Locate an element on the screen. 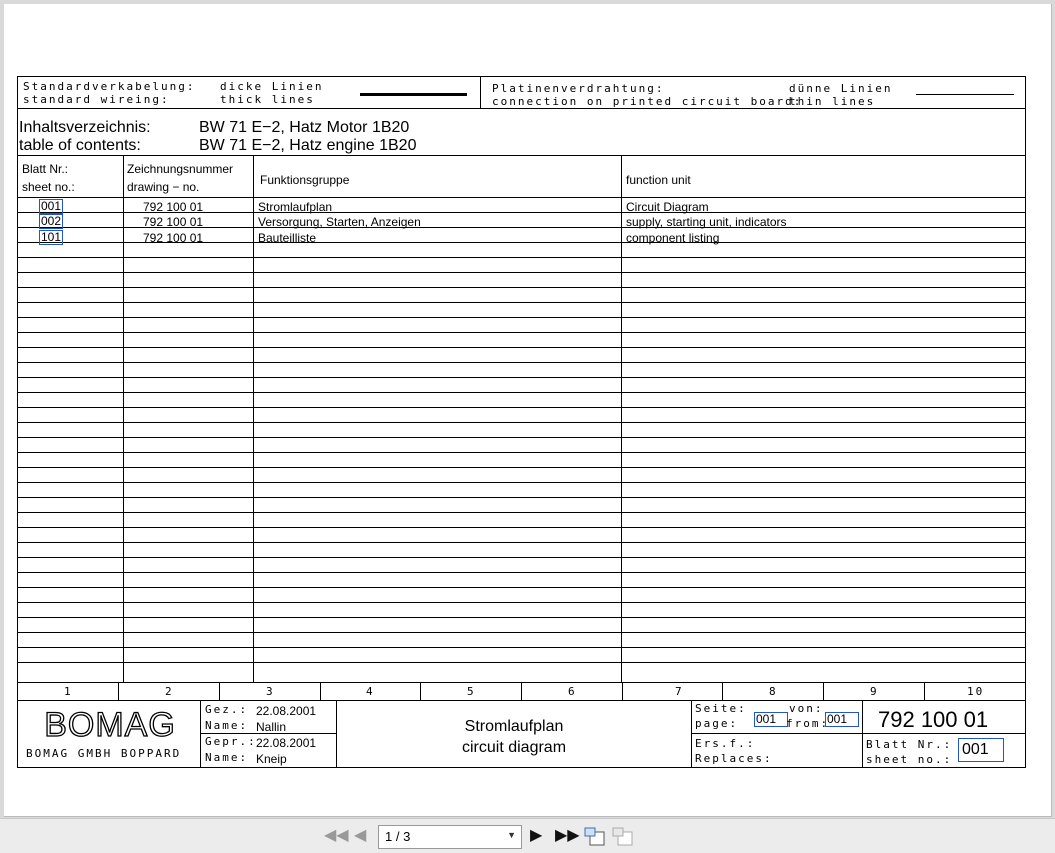 This screenshot has width=1055, height=853. thick-line-sample is located at coordinates (413, 94).